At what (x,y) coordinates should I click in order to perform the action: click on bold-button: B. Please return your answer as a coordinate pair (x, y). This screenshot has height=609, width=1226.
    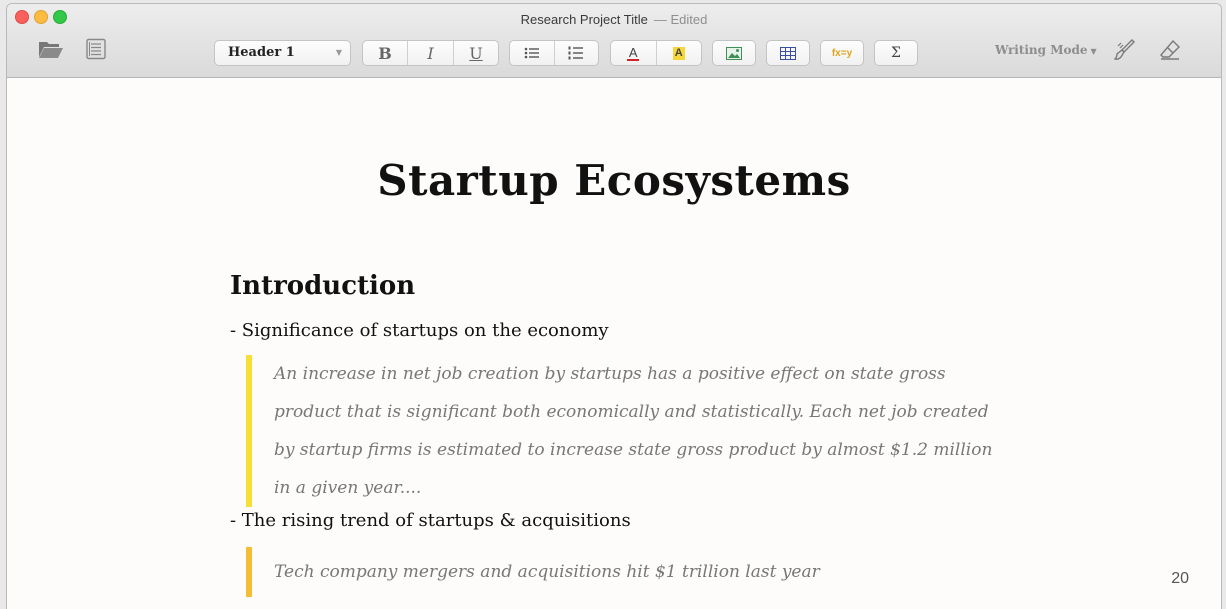
    Looking at the image, I should click on (385, 53).